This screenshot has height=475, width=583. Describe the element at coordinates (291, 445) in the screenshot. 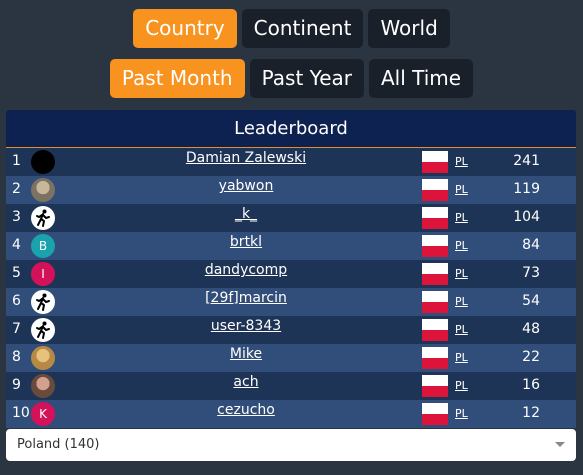

I see `country-select: Poland (140)` at that location.